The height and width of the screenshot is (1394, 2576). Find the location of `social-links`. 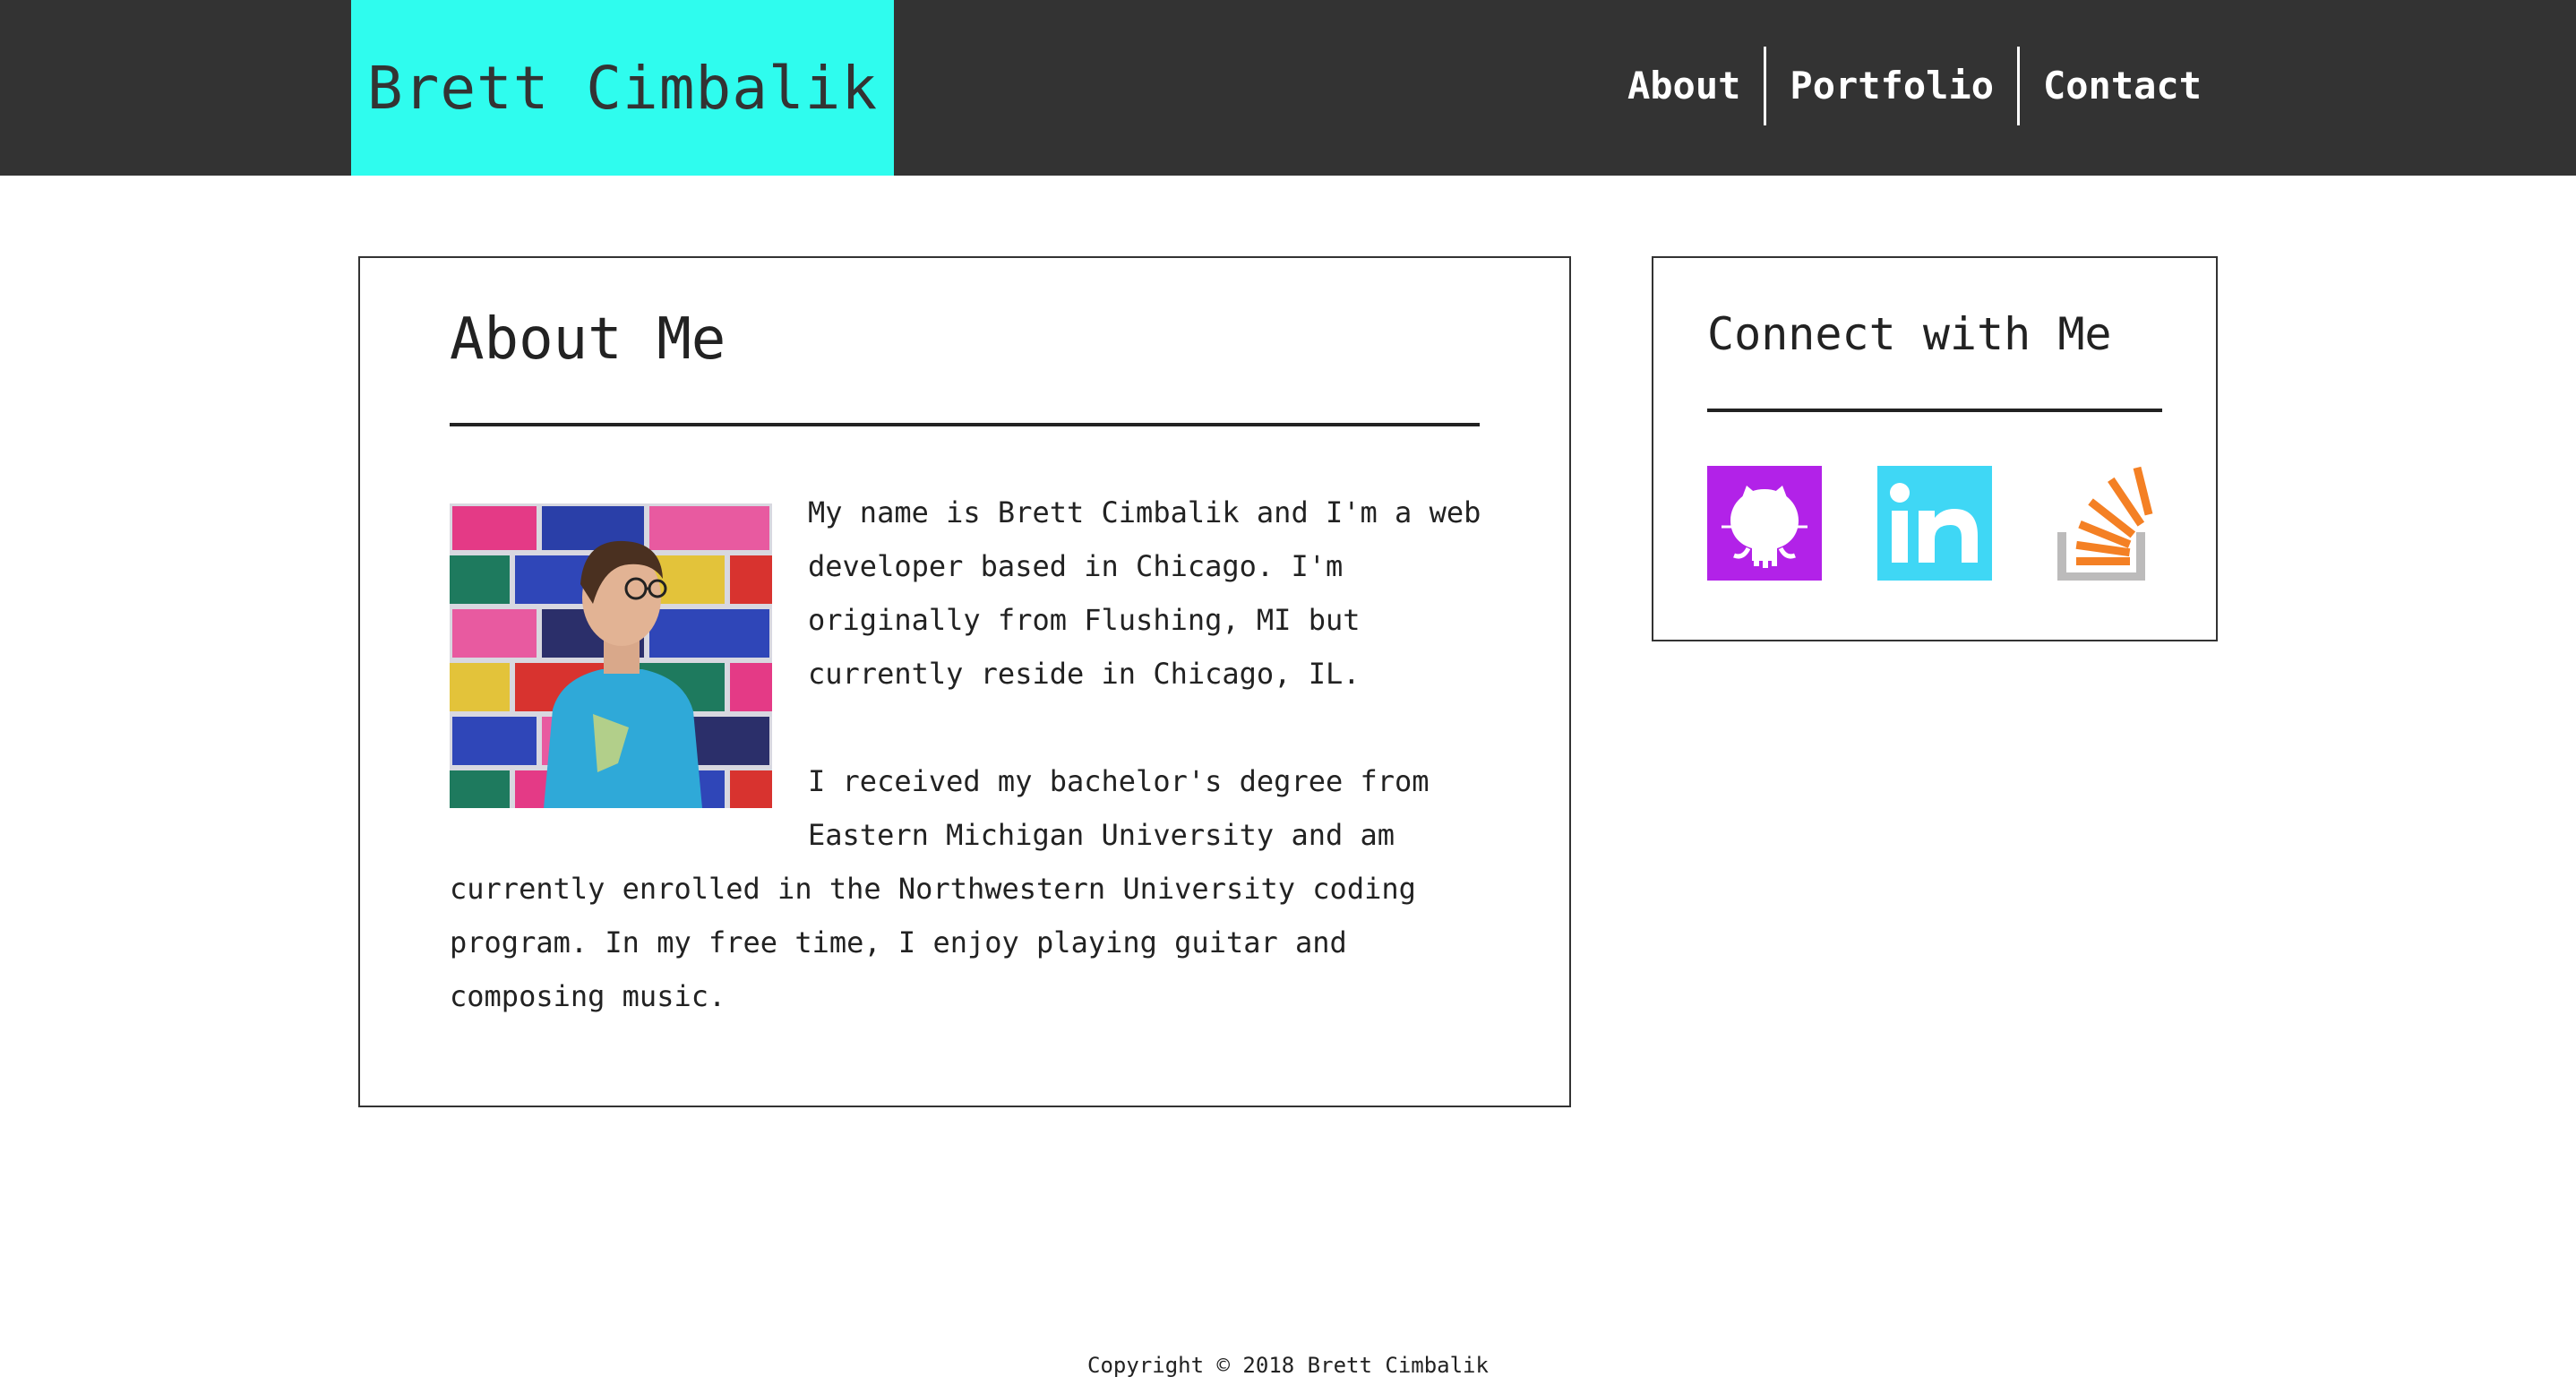

social-links is located at coordinates (1935, 524).